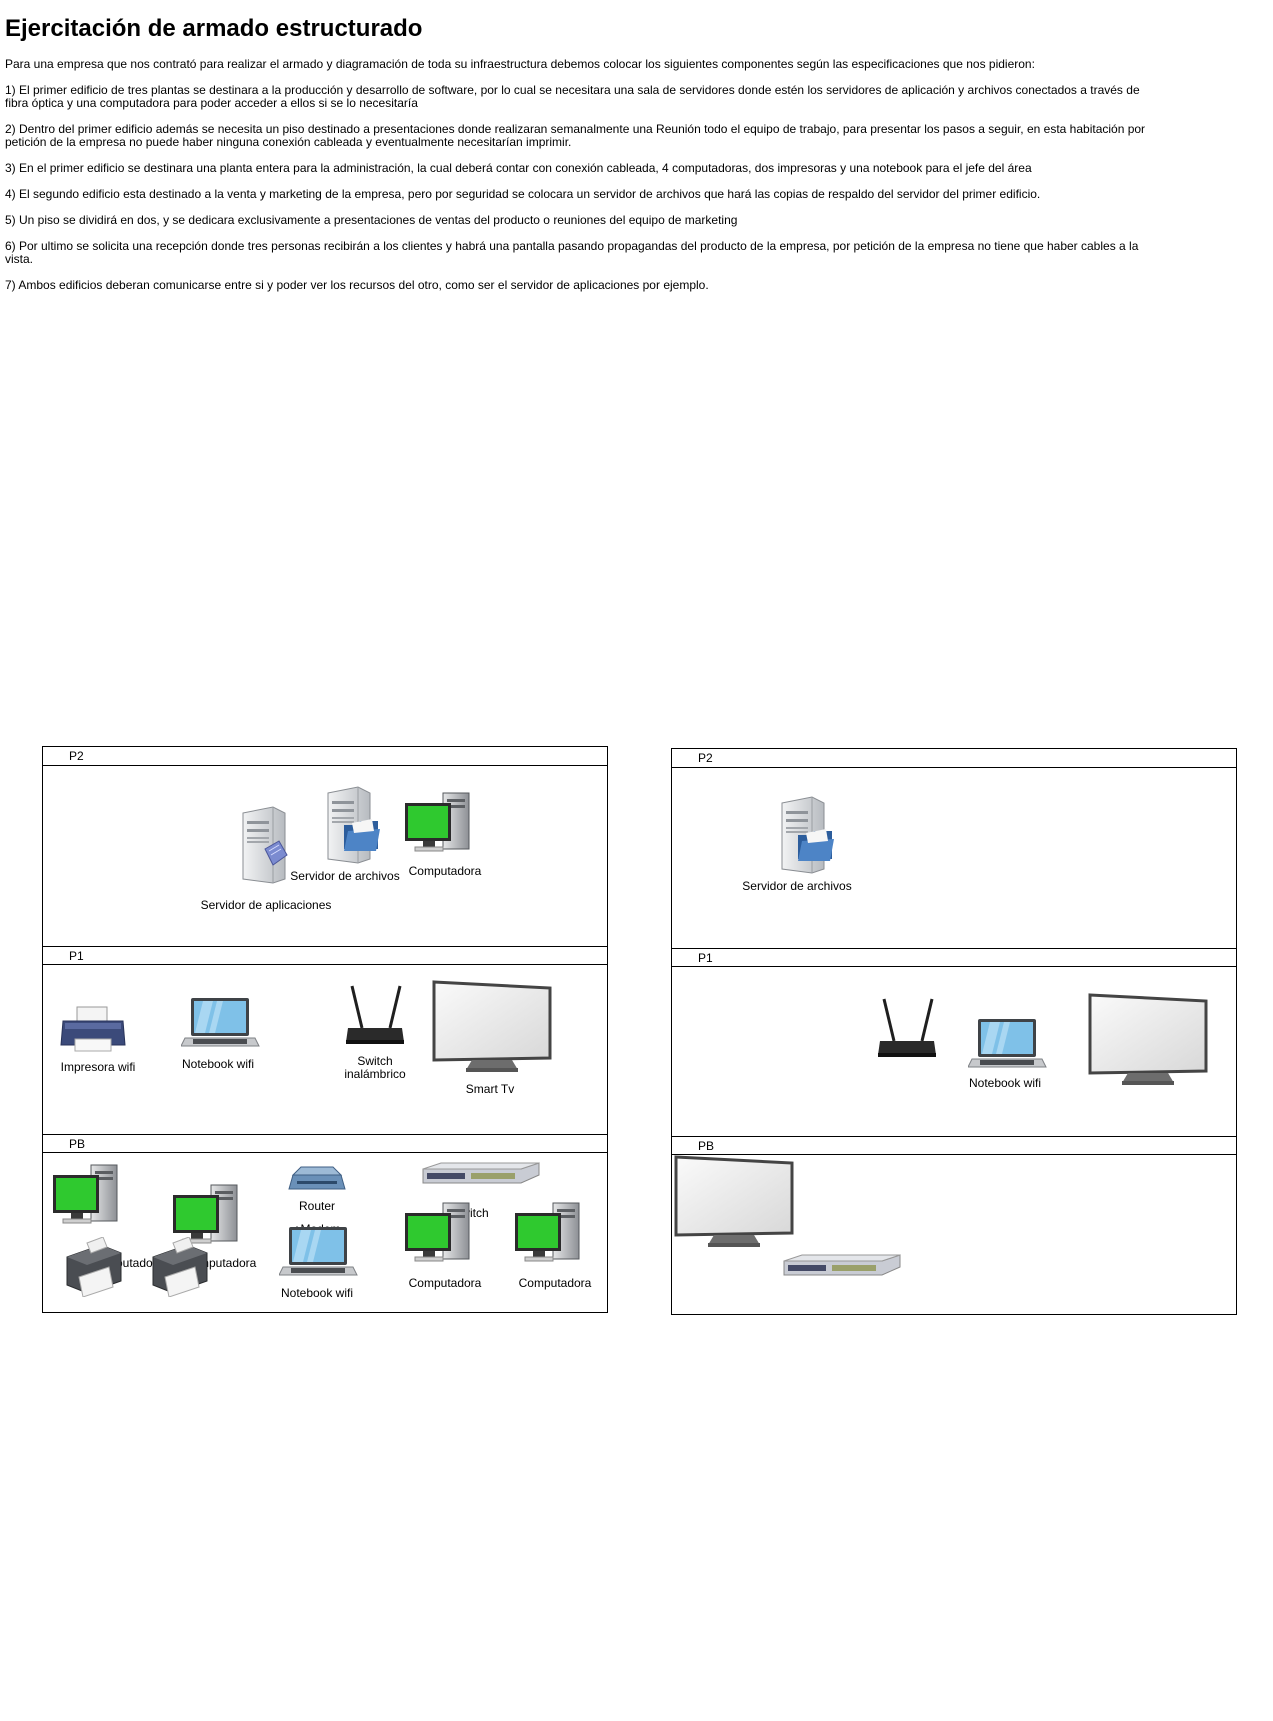  What do you see at coordinates (317, 1206) in the screenshot?
I see `router-label-line1: Router` at bounding box center [317, 1206].